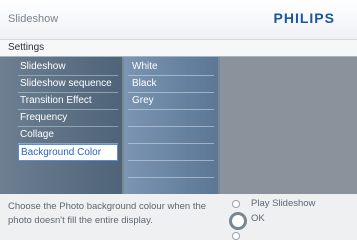 This screenshot has width=357, height=240. What do you see at coordinates (26, 47) in the screenshot?
I see `settings-label: Settings` at bounding box center [26, 47].